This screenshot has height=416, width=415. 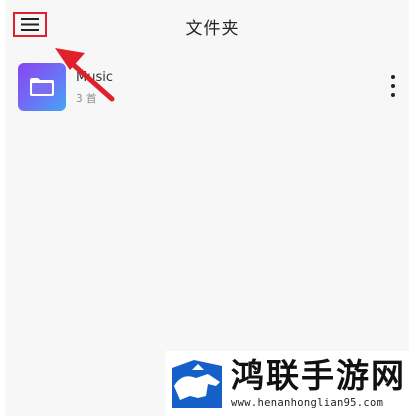 I want to click on more-options-button, so click(x=393, y=86).